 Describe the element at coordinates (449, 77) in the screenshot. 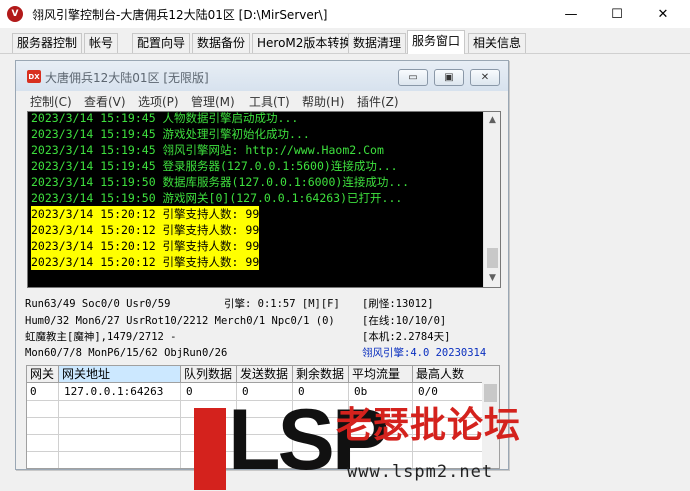

I see `child-restore-button: ▣` at that location.